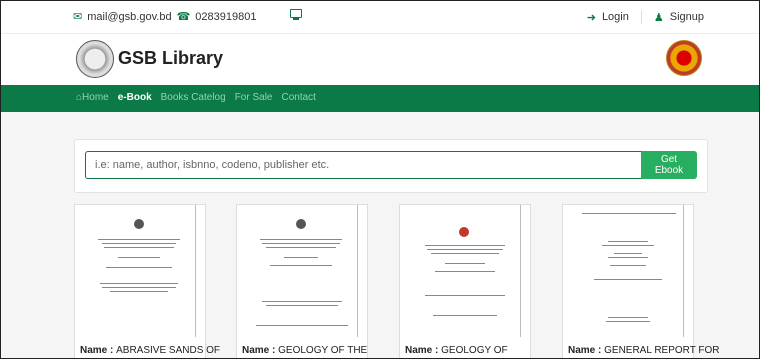  What do you see at coordinates (687, 17) in the screenshot?
I see `signup-link: Signup` at bounding box center [687, 17].